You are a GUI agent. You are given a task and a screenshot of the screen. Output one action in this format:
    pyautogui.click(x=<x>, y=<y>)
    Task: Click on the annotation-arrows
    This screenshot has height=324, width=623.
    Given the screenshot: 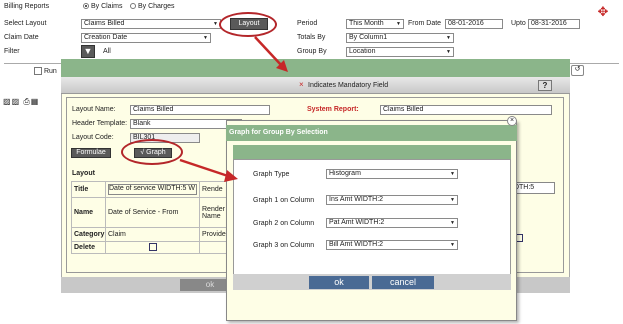 What is the action you would take?
    pyautogui.click(x=233, y=109)
    